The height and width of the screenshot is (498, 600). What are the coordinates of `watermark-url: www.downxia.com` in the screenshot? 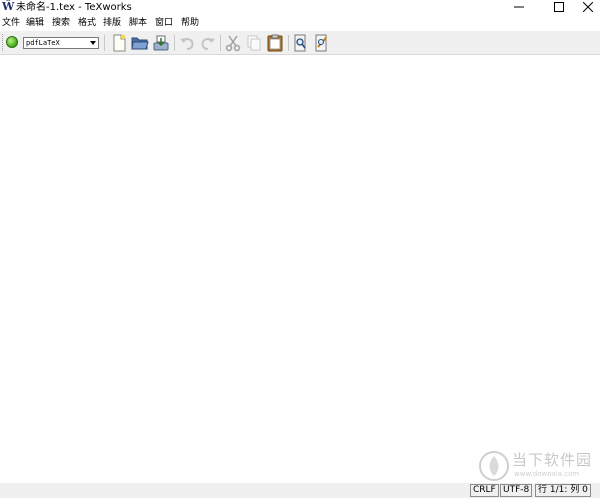 It's located at (547, 474).